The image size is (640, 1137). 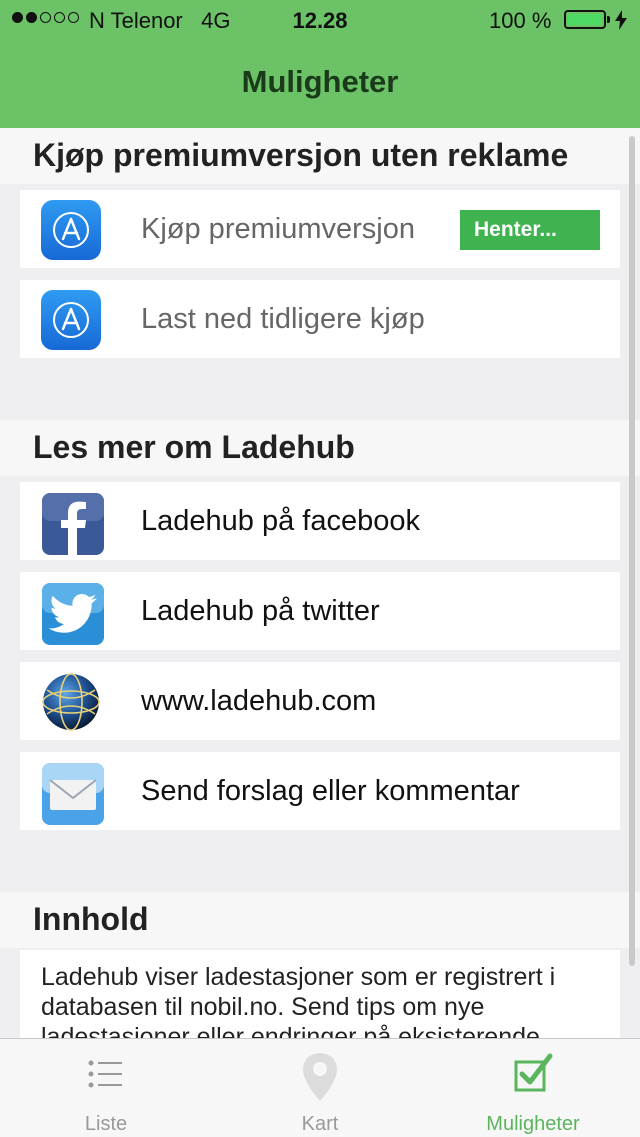 What do you see at coordinates (320, 1077) in the screenshot?
I see `map-pin-icon` at bounding box center [320, 1077].